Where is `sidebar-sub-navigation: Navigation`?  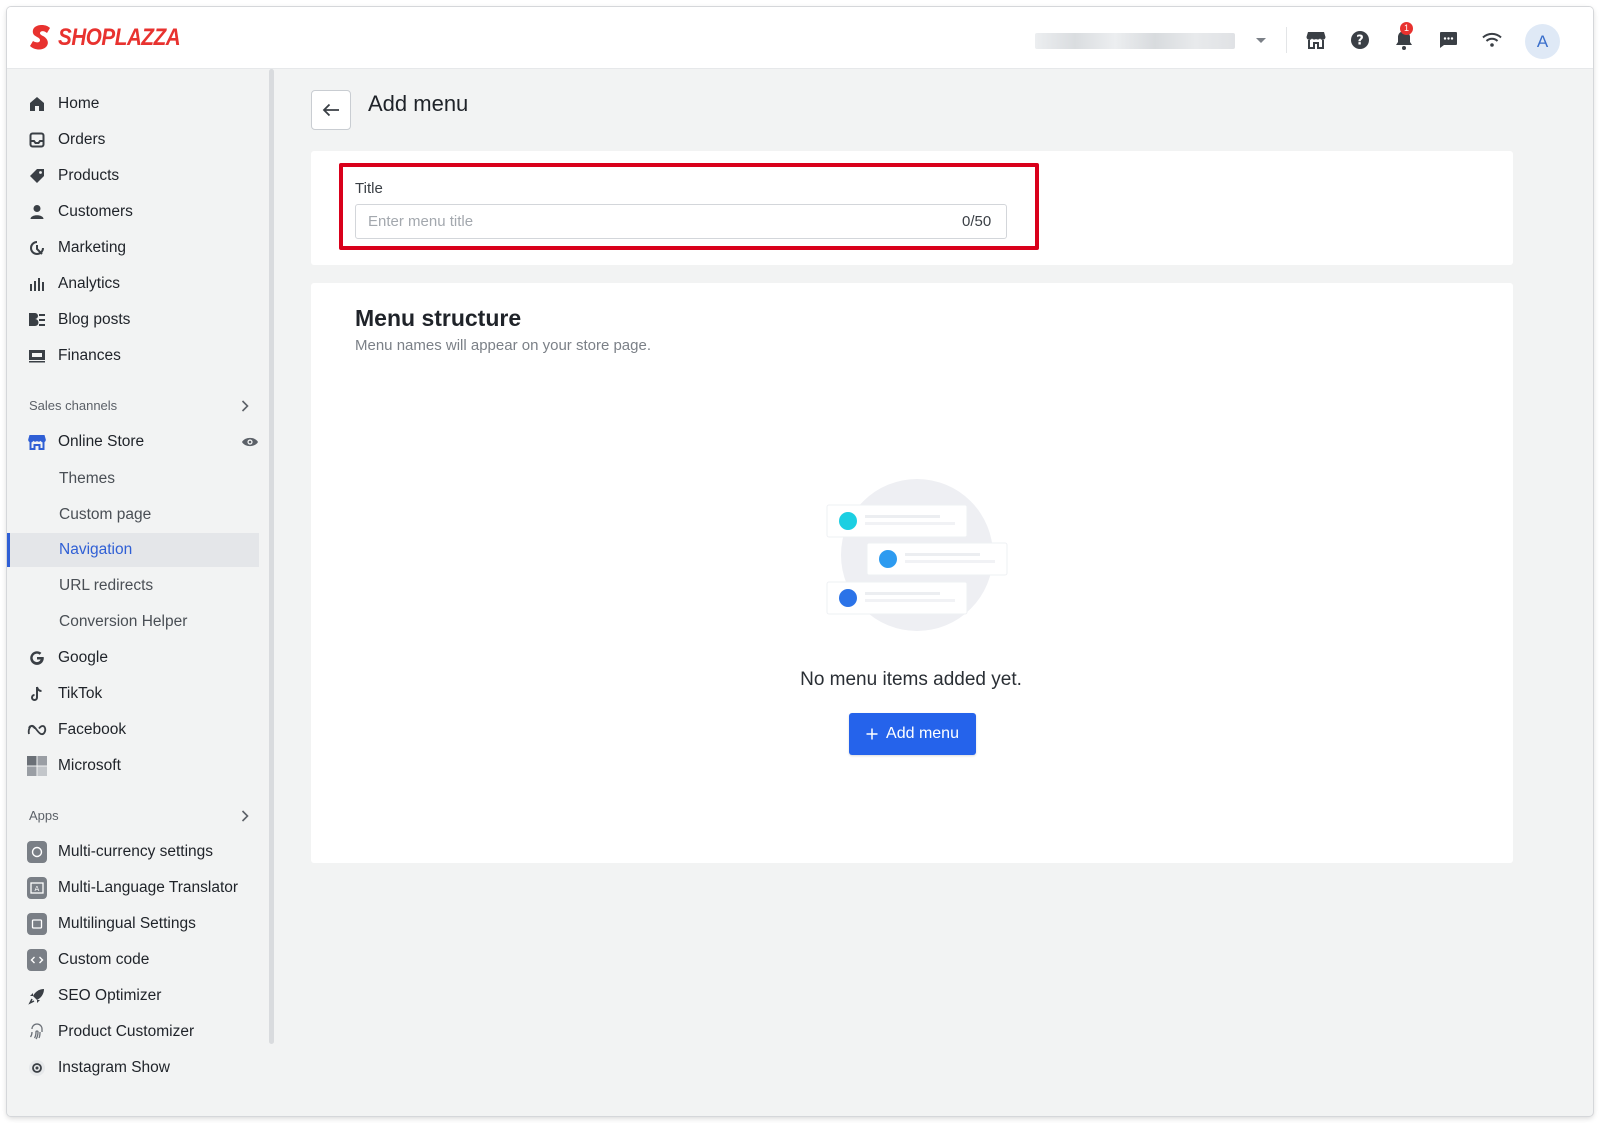 sidebar-sub-navigation: Navigation is located at coordinates (133, 550).